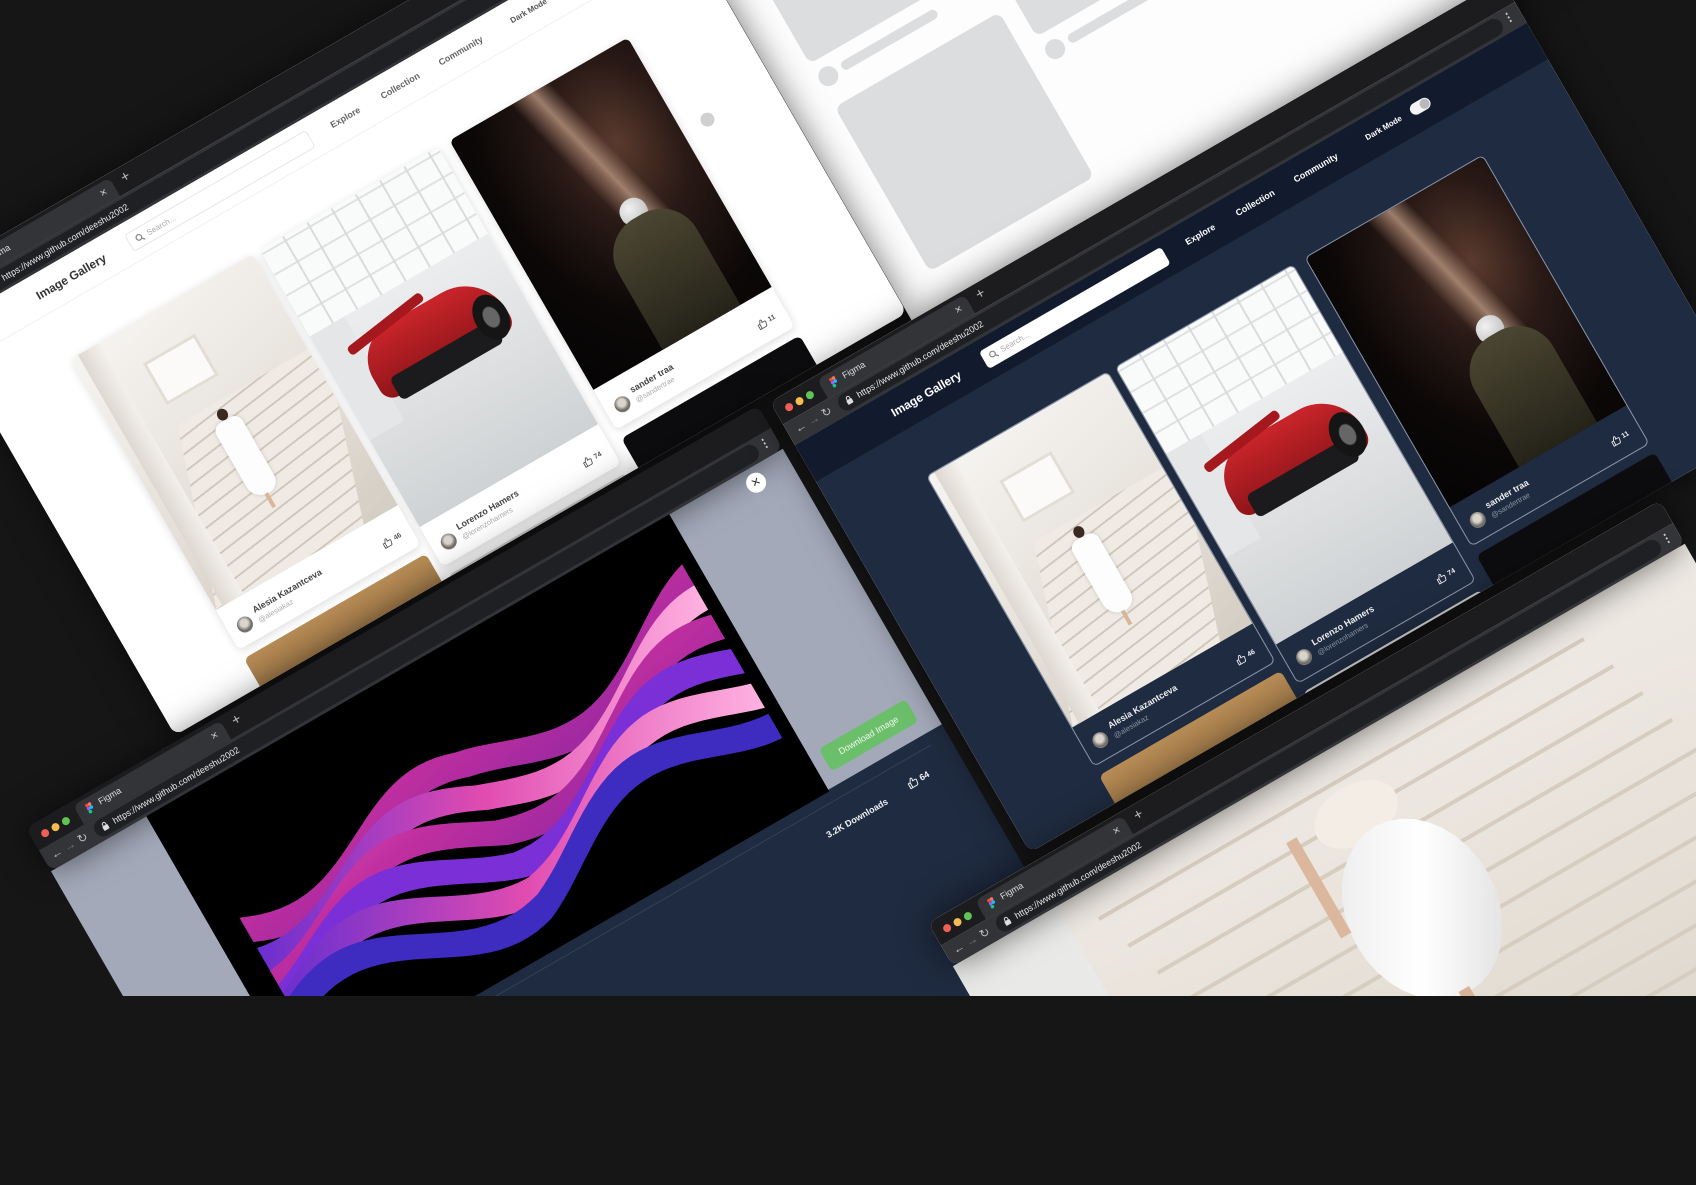 The width and height of the screenshot is (1696, 1185). I want to click on forward-icon: →, so click(971, 940).